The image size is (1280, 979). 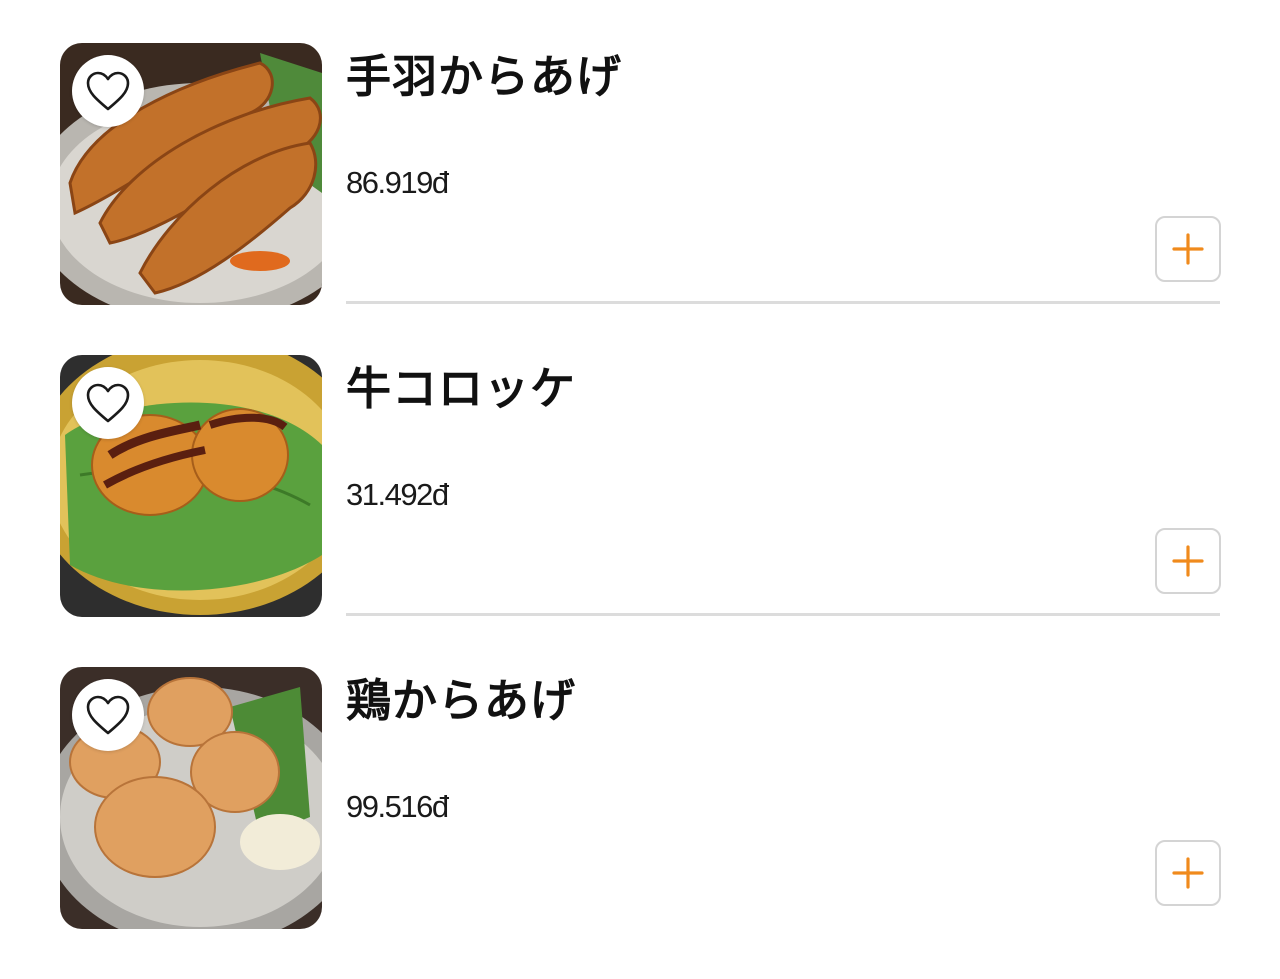 What do you see at coordinates (397, 182) in the screenshot?
I see `item-price: 86.919đ` at bounding box center [397, 182].